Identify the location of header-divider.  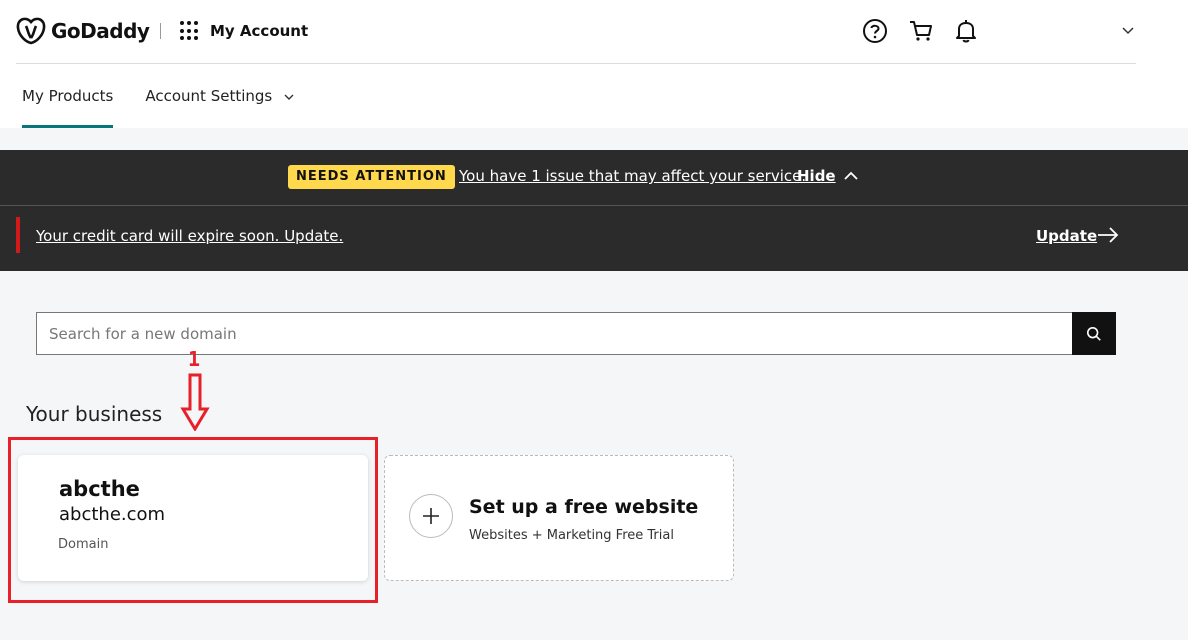
(160, 31).